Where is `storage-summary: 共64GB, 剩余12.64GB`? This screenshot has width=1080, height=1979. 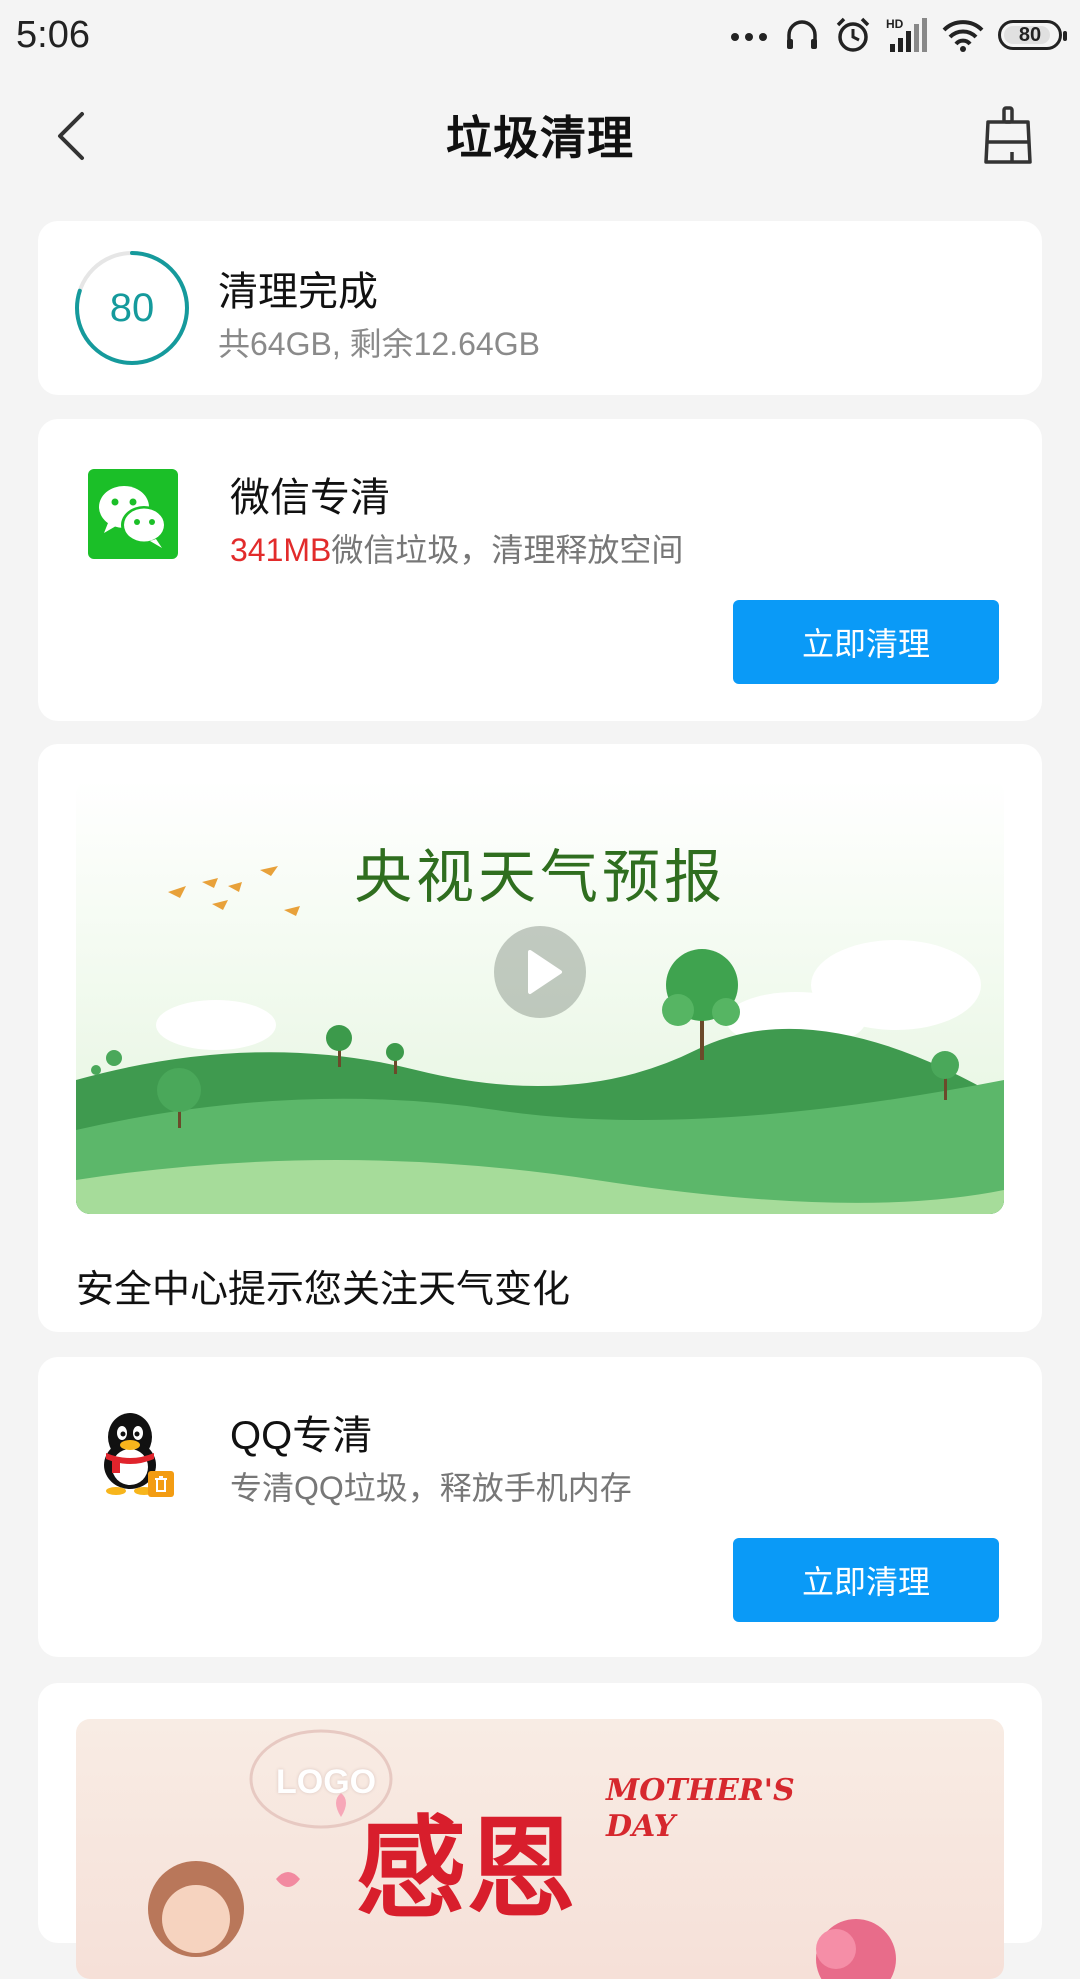 storage-summary: 共64GB, 剩余12.64GB is located at coordinates (379, 344).